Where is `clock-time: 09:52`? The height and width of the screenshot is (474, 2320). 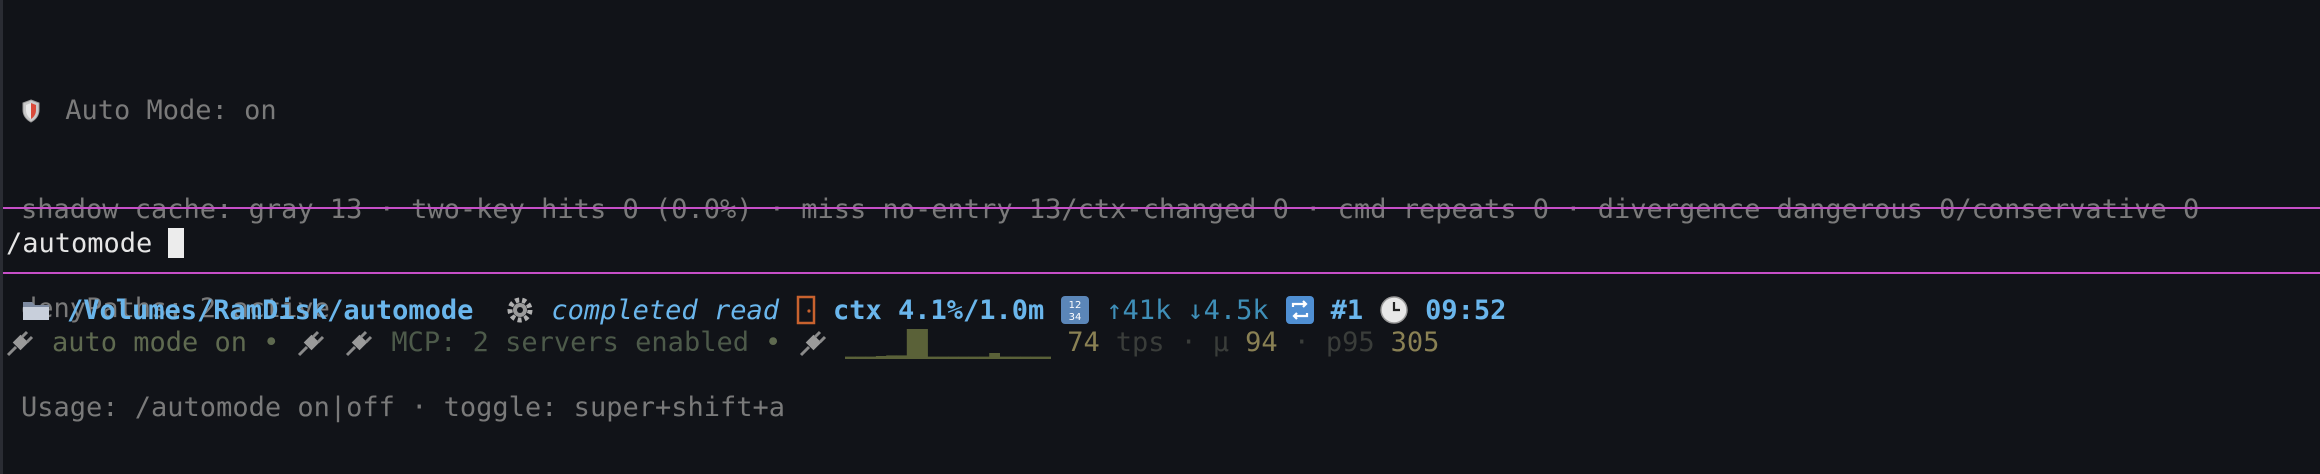 clock-time: 09:52 is located at coordinates (1466, 310).